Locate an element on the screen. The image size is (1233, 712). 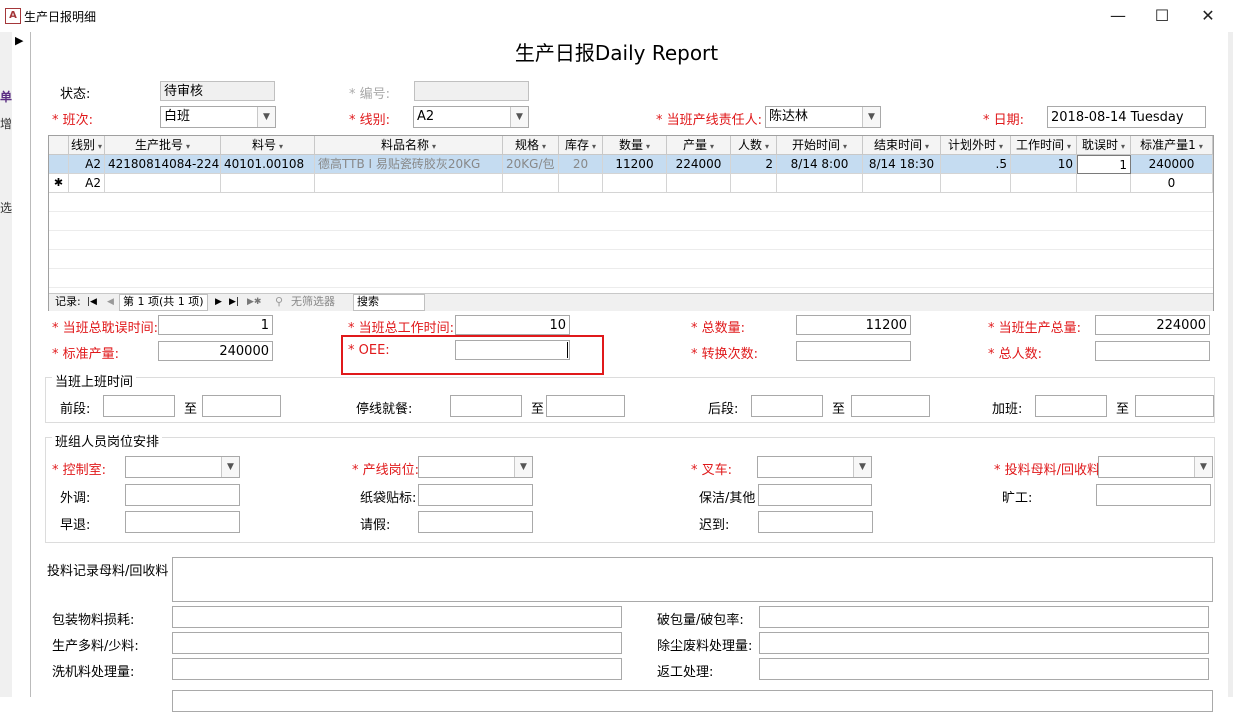
column-header: 结束时间 ▾ is located at coordinates (902, 145).